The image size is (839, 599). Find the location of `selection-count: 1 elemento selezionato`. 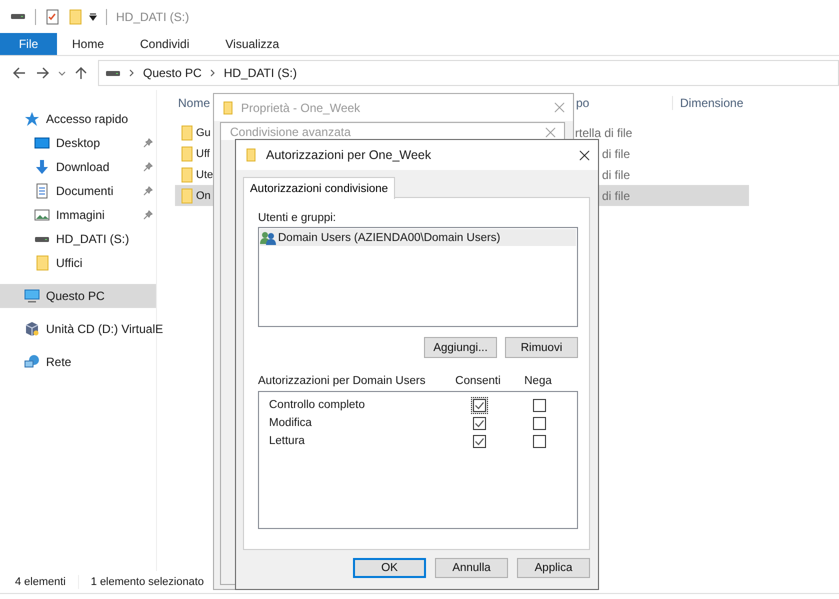

selection-count: 1 elemento selezionato is located at coordinates (147, 582).